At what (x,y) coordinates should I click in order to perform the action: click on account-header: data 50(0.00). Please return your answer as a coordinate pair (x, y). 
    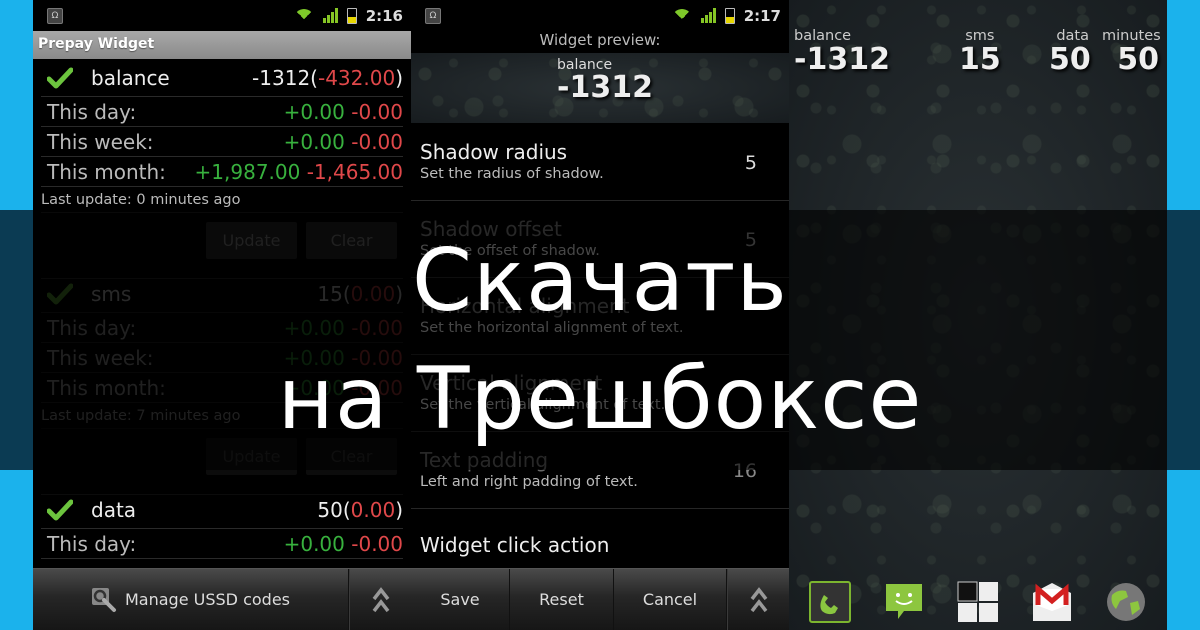
    Looking at the image, I should click on (222, 510).